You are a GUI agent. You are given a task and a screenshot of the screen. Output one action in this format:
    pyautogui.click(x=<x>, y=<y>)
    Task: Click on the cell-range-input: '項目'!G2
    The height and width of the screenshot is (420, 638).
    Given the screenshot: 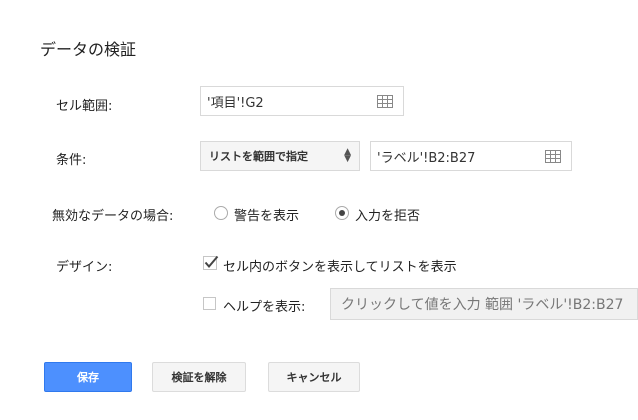 What is the action you would take?
    pyautogui.click(x=302, y=101)
    